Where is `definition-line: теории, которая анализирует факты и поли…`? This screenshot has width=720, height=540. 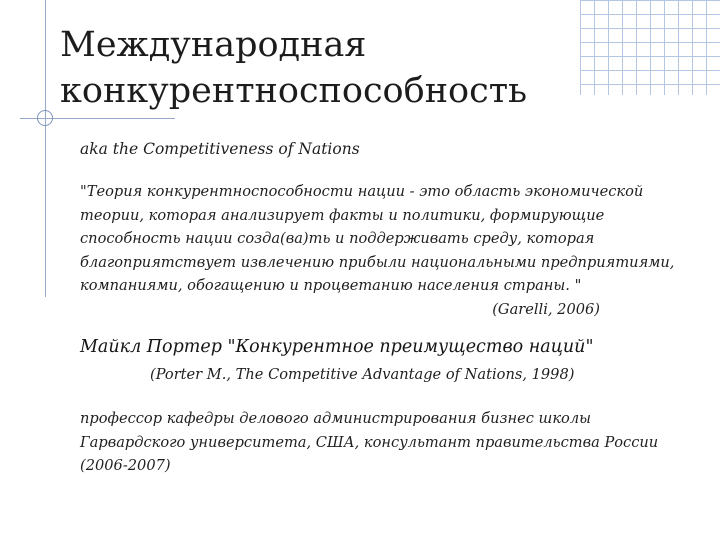
definition-line: теории, которая анализирует факты и поли… is located at coordinates (342, 215).